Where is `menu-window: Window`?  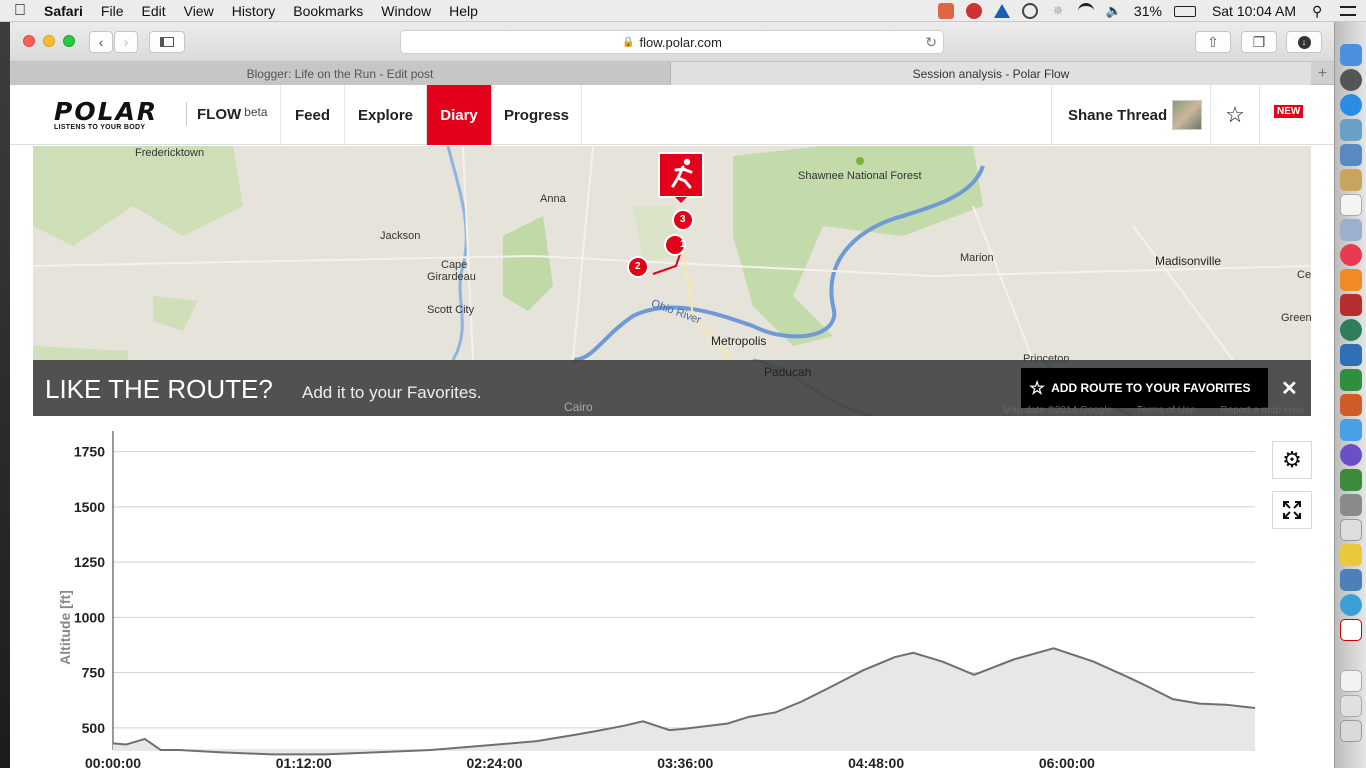 menu-window: Window is located at coordinates (406, 11).